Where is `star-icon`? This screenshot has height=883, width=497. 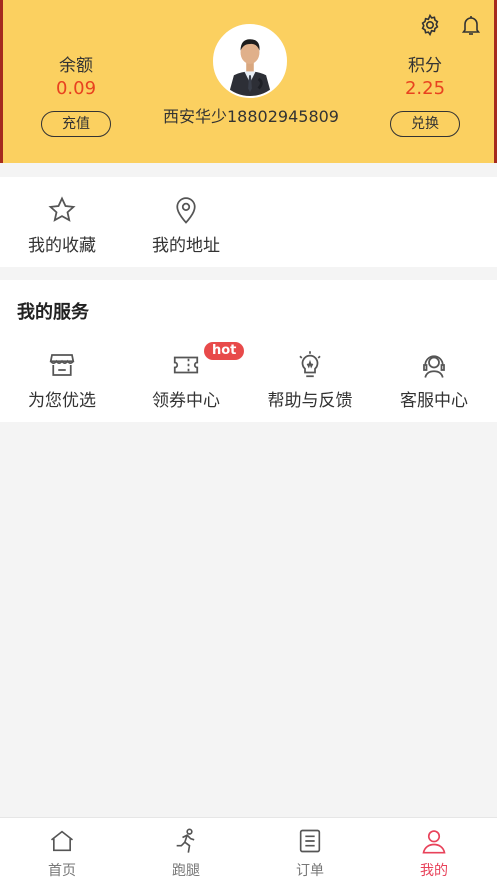
star-icon is located at coordinates (62, 210).